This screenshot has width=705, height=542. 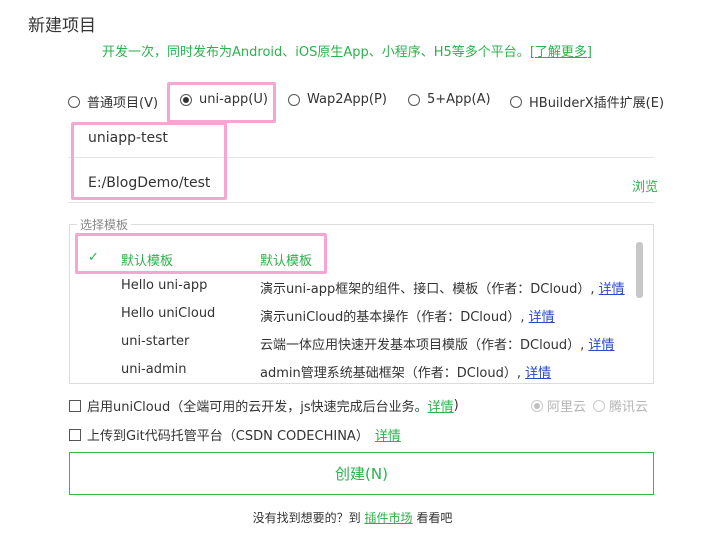 What do you see at coordinates (629, 407) in the screenshot?
I see `provider-label: 腾讯云` at bounding box center [629, 407].